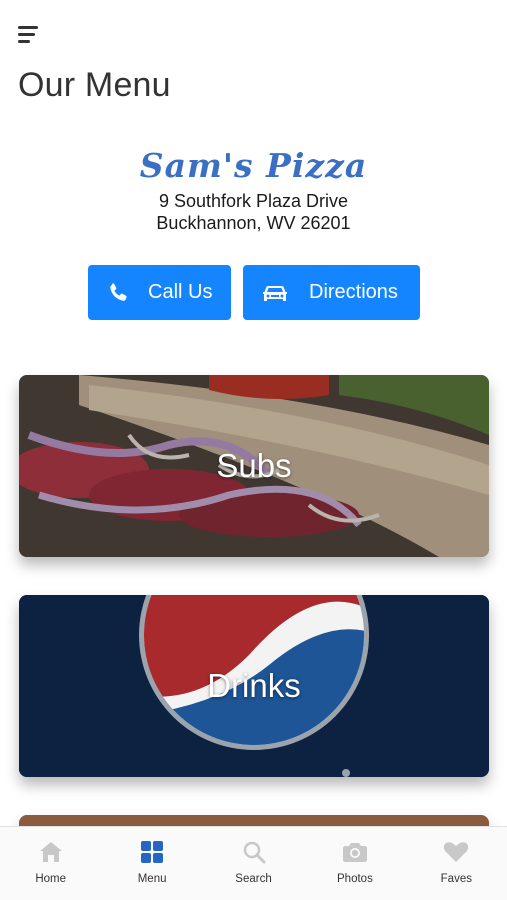  I want to click on directions-label: Directions, so click(353, 292).